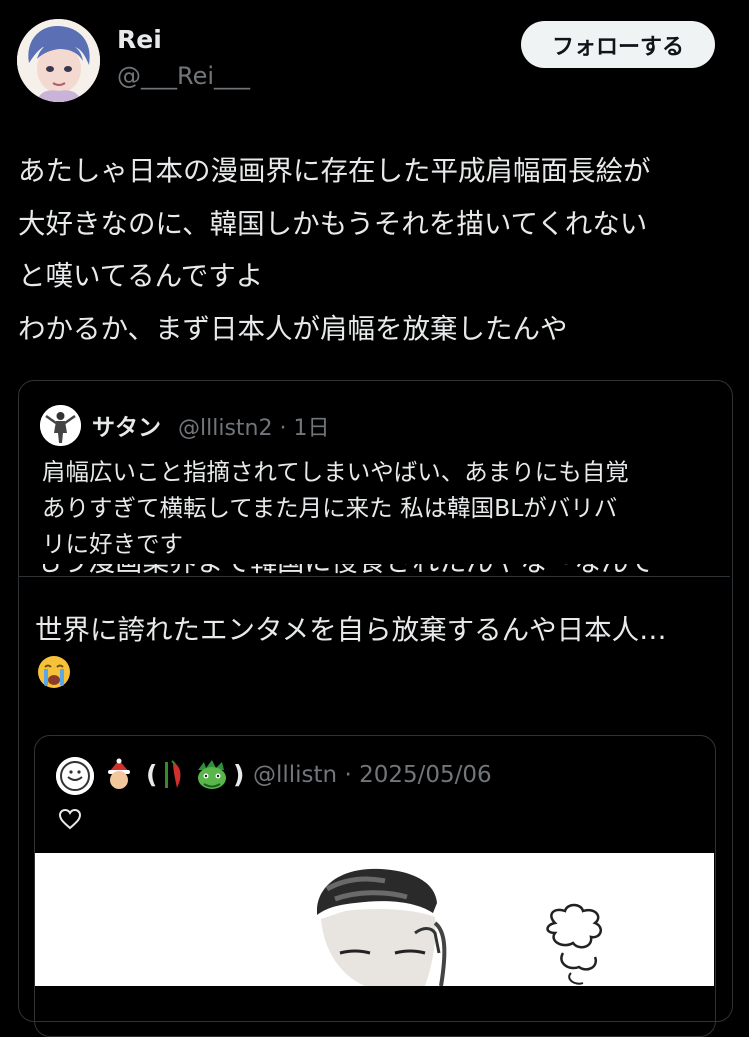 The height and width of the screenshot is (1037, 749). Describe the element at coordinates (58, 60) in the screenshot. I see `avatar` at that location.